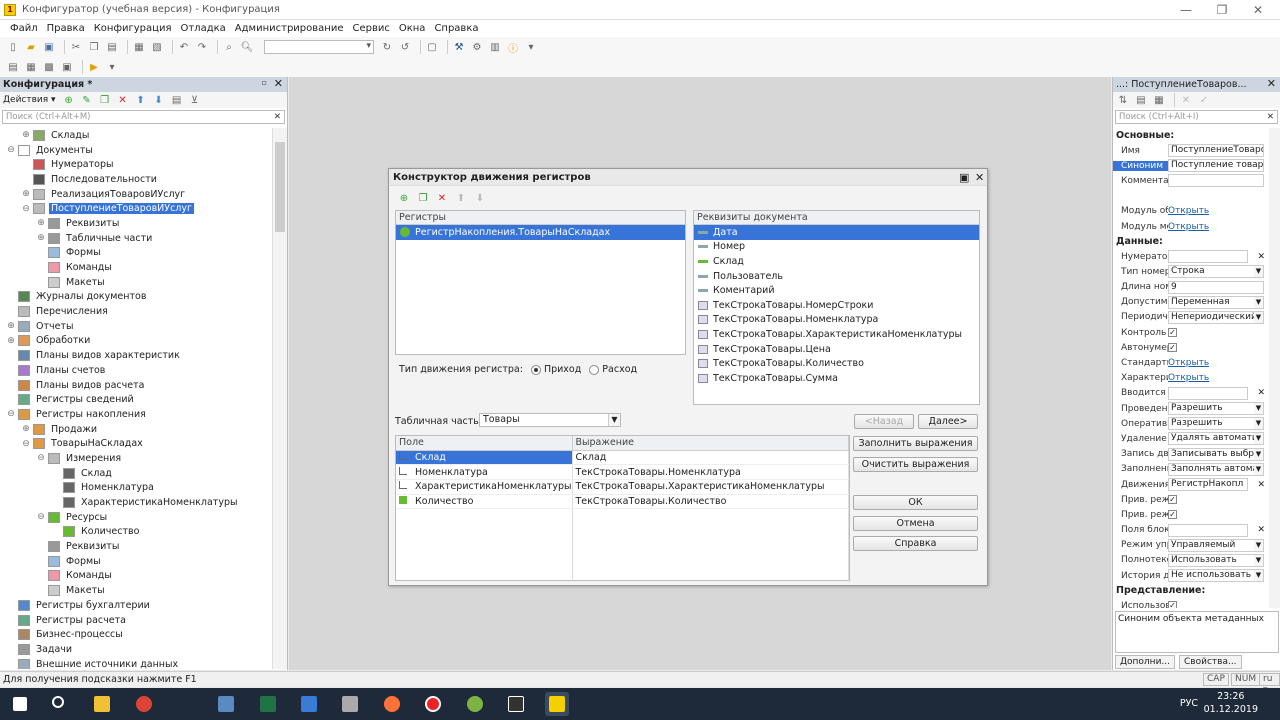 Image resolution: width=1280 pixels, height=720 pixels. What do you see at coordinates (964, 177) in the screenshot?
I see `maximize-dialog-icon: ▣` at bounding box center [964, 177].